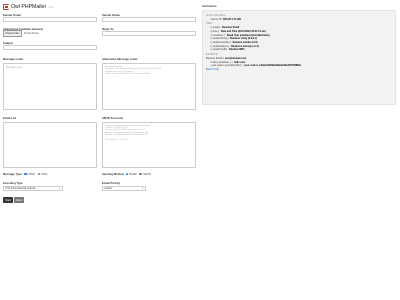 This screenshot has width=400, height=300. I want to click on reset-button: Reset, so click(19, 200).